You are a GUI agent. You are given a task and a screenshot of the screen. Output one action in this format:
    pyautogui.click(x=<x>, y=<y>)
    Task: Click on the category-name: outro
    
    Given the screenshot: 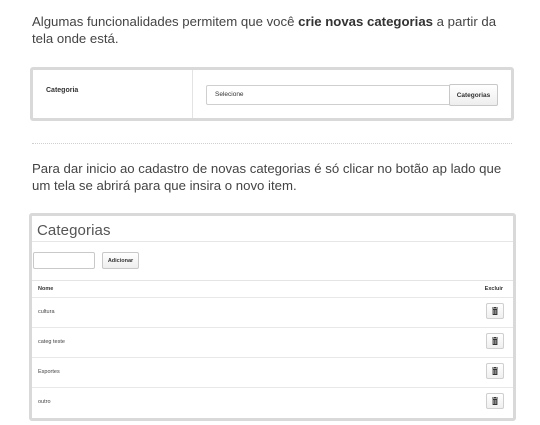 What is the action you would take?
    pyautogui.click(x=44, y=402)
    